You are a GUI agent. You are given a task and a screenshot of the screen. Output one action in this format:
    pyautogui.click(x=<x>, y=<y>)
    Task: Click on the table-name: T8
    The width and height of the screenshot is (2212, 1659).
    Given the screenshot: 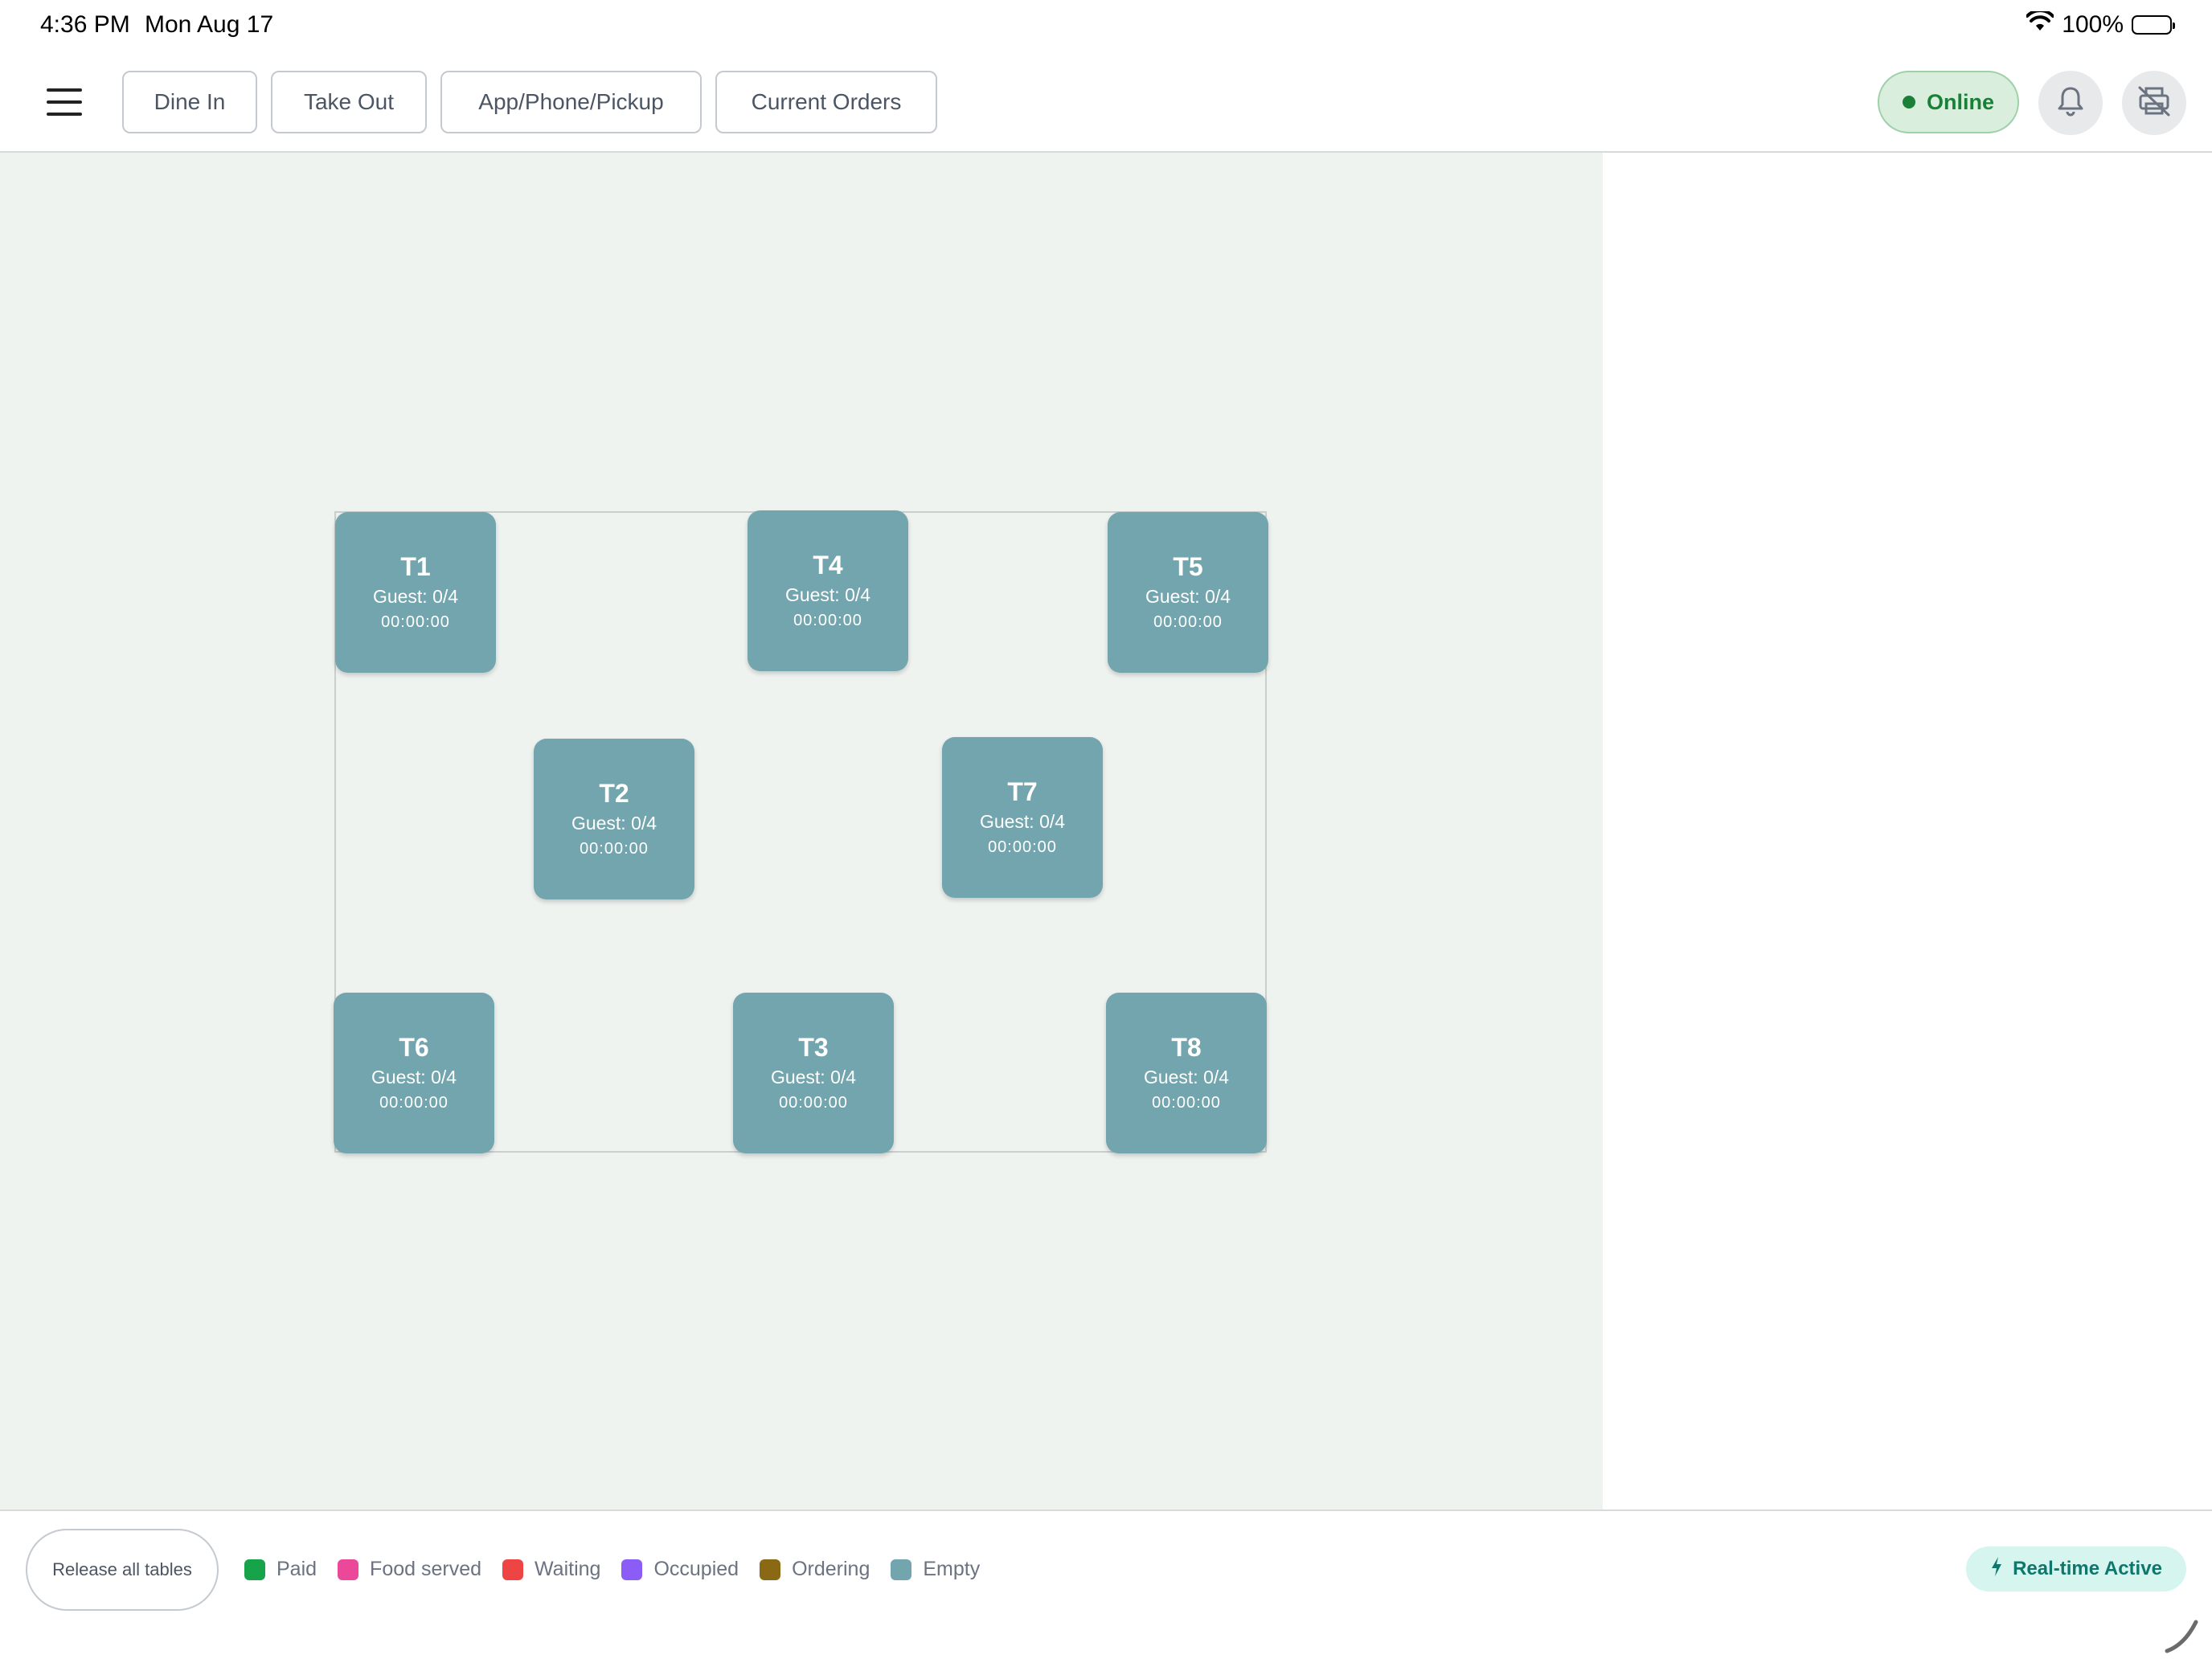 What is the action you would take?
    pyautogui.click(x=1186, y=1047)
    